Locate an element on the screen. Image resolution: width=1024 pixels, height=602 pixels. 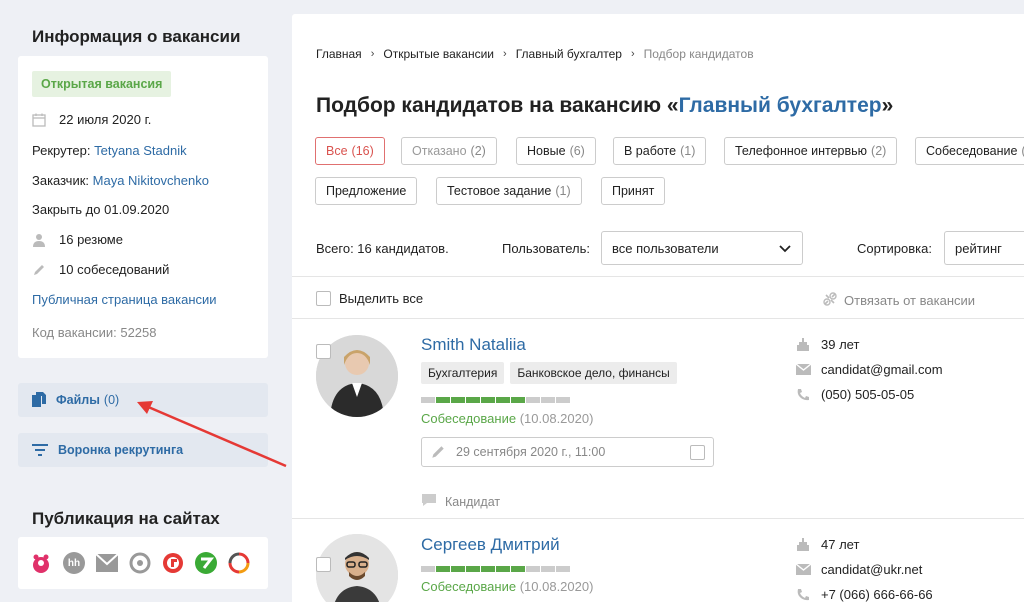
stage-label: Новые is located at coordinates (546, 151).